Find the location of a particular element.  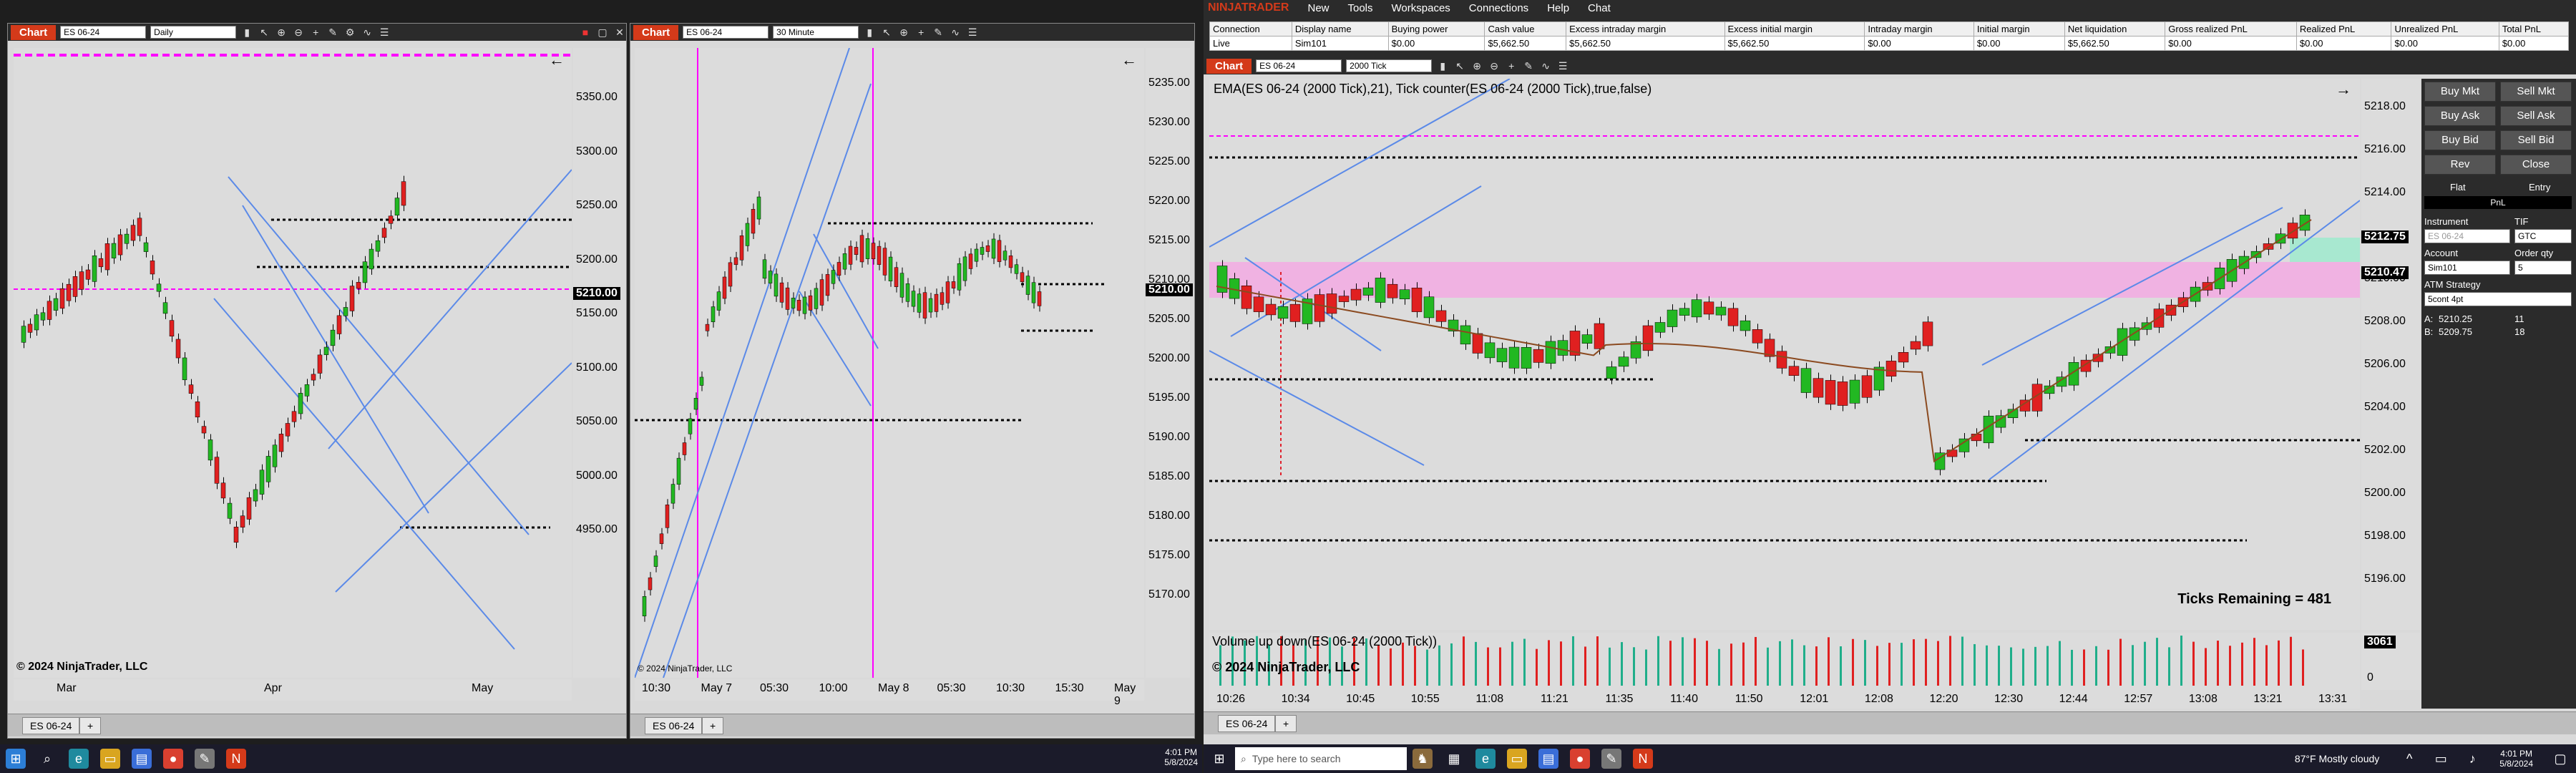

instrument-field: ES 06-24 is located at coordinates (2467, 236).